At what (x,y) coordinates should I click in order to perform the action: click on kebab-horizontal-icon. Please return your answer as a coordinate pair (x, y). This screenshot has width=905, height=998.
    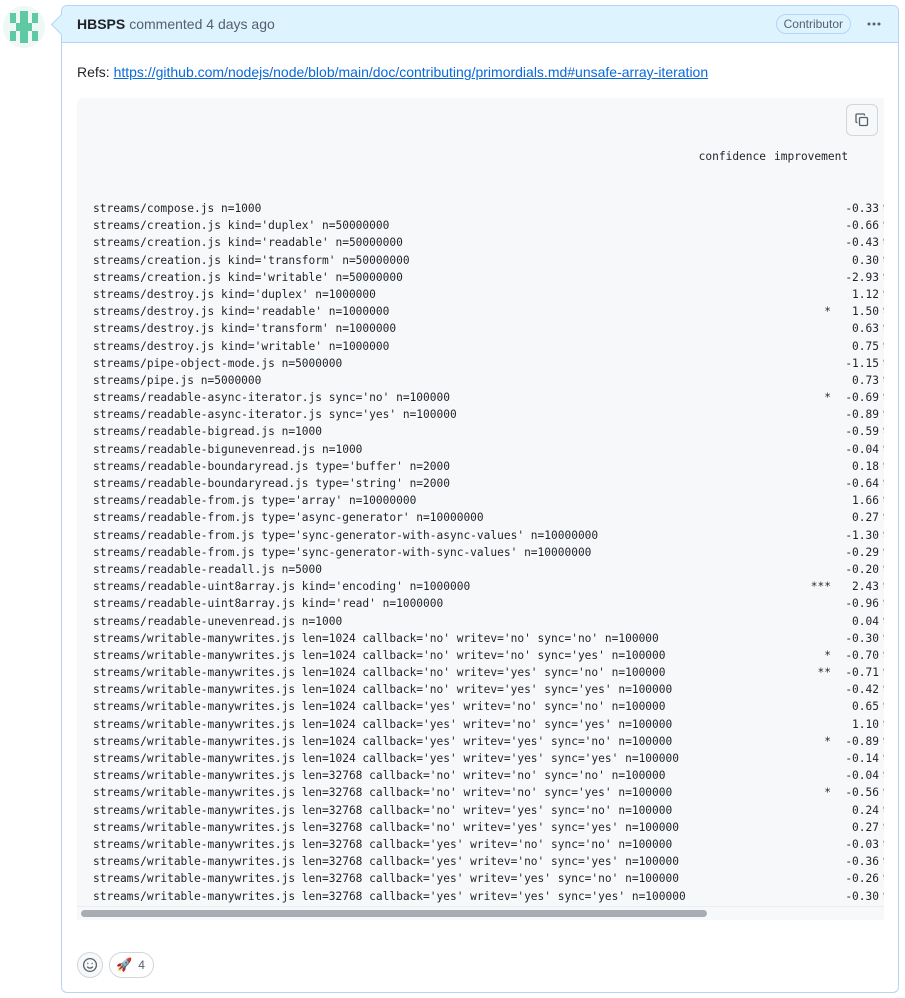
    Looking at the image, I should click on (874, 24).